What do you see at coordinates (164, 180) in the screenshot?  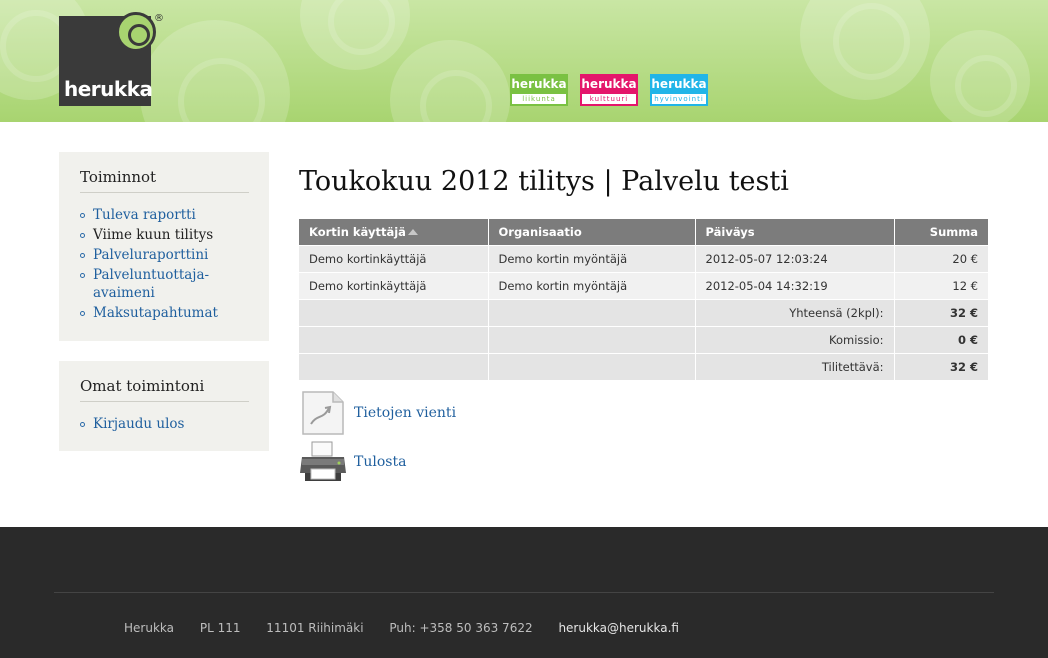 I see `sidebar-box-title: Toiminnot` at bounding box center [164, 180].